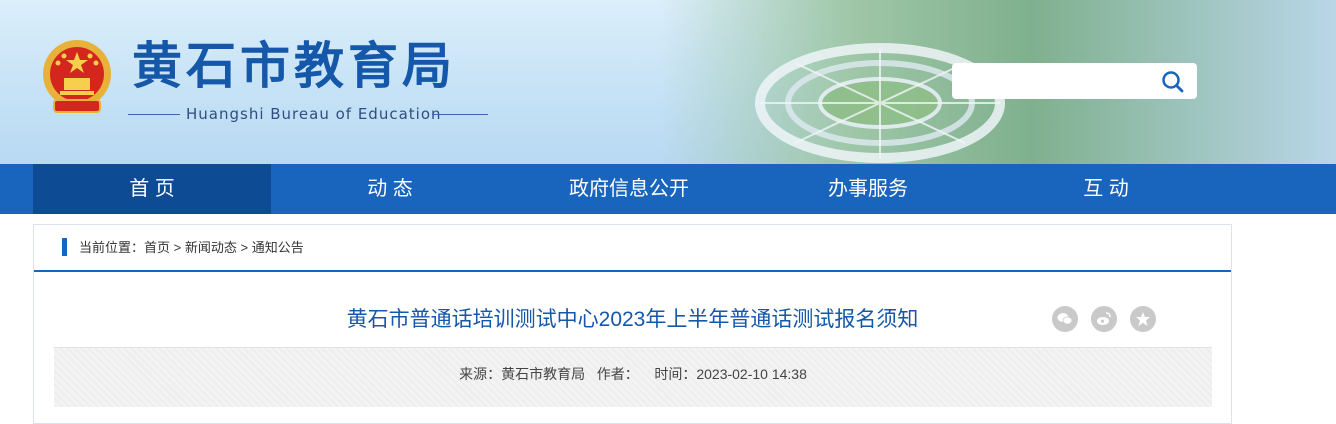  What do you see at coordinates (211, 247) in the screenshot?
I see `breadcrumb-link-news: 新闻动态` at bounding box center [211, 247].